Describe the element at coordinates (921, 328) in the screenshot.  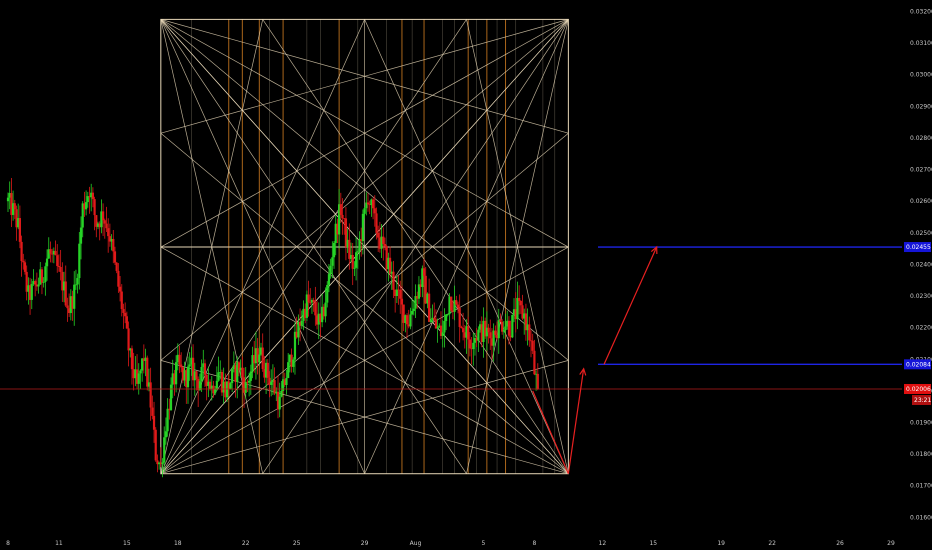
I see `y-tick-label-10: 0.02200` at that location.